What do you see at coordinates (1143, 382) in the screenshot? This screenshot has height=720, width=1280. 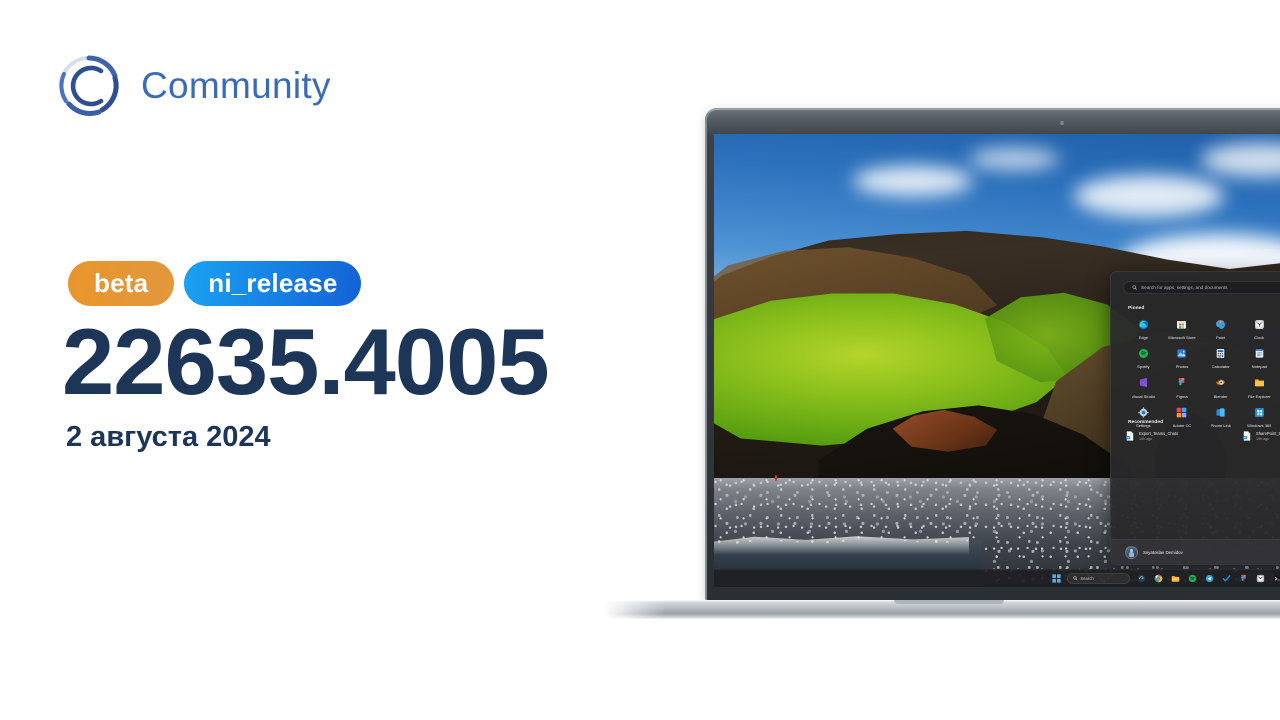 I see `visual-studio-icon` at bounding box center [1143, 382].